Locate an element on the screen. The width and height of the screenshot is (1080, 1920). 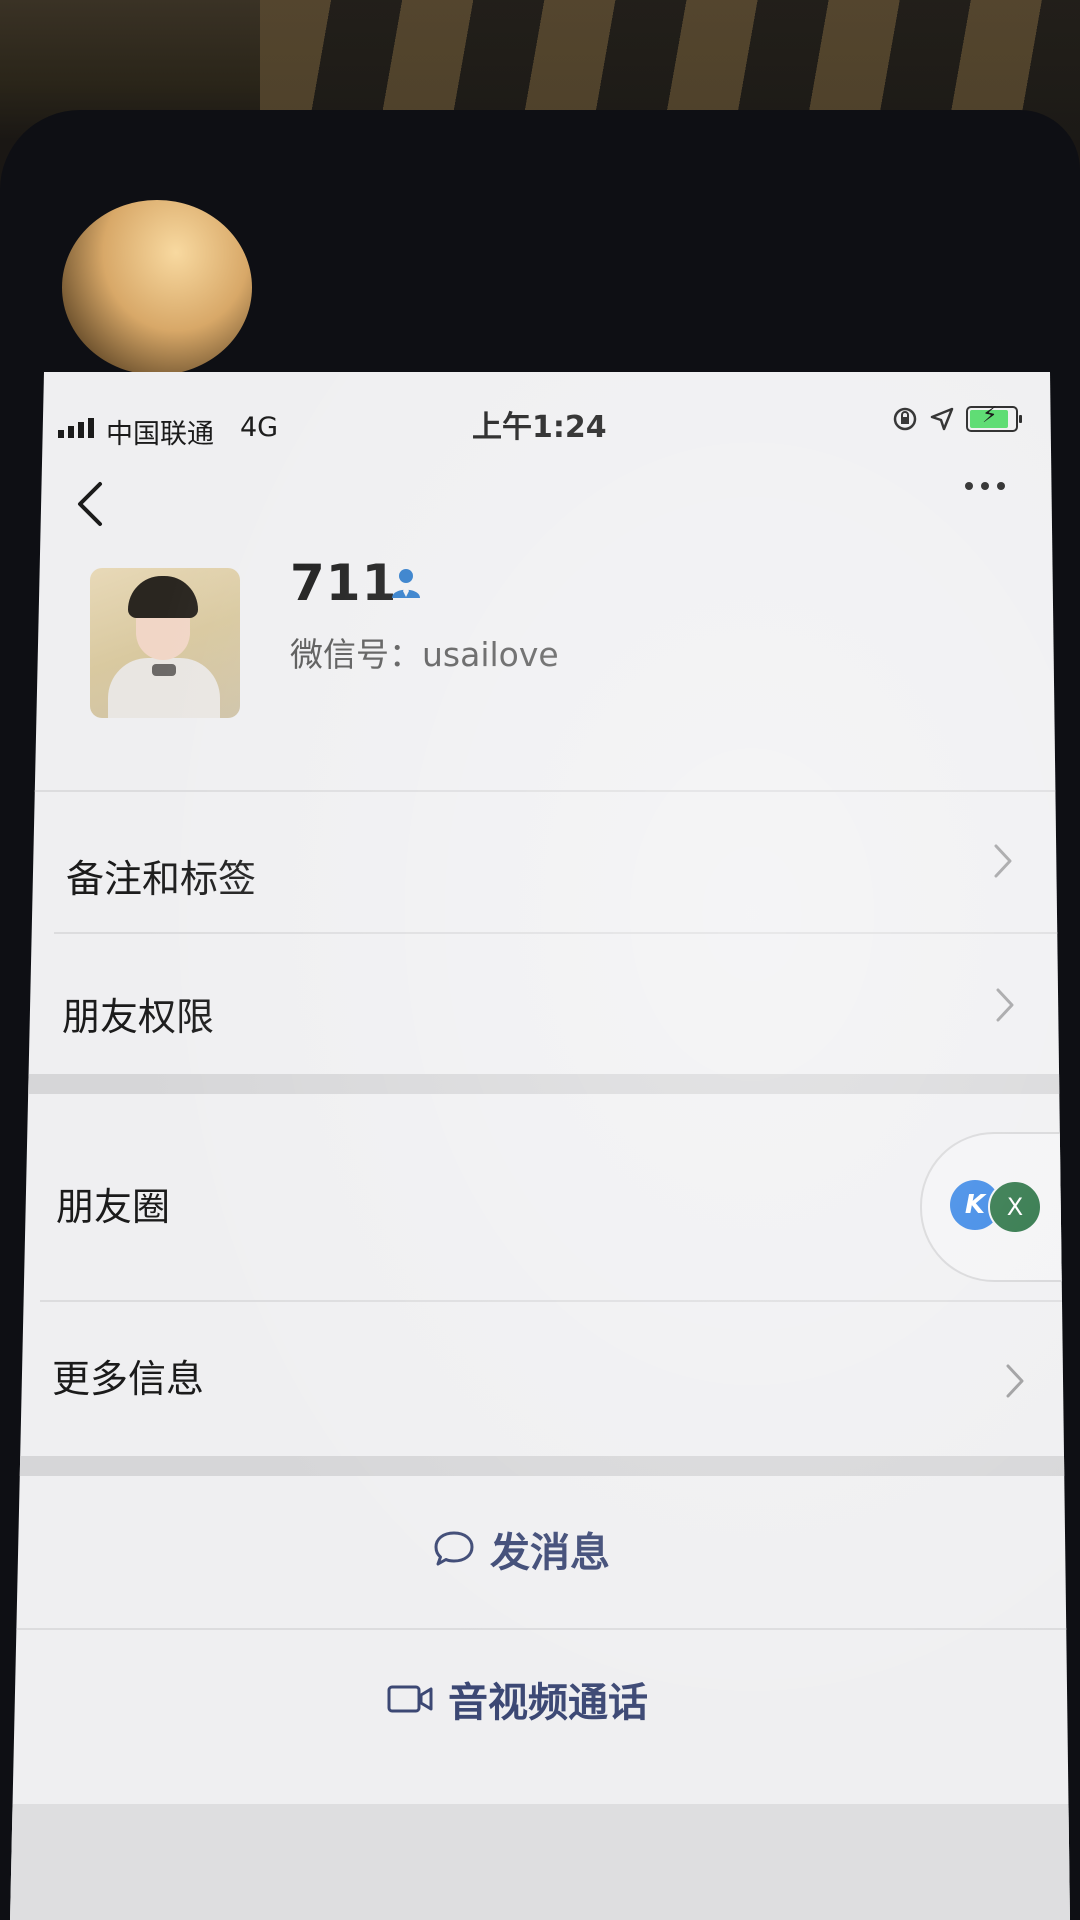
signal-icon is located at coordinates (76, 428).